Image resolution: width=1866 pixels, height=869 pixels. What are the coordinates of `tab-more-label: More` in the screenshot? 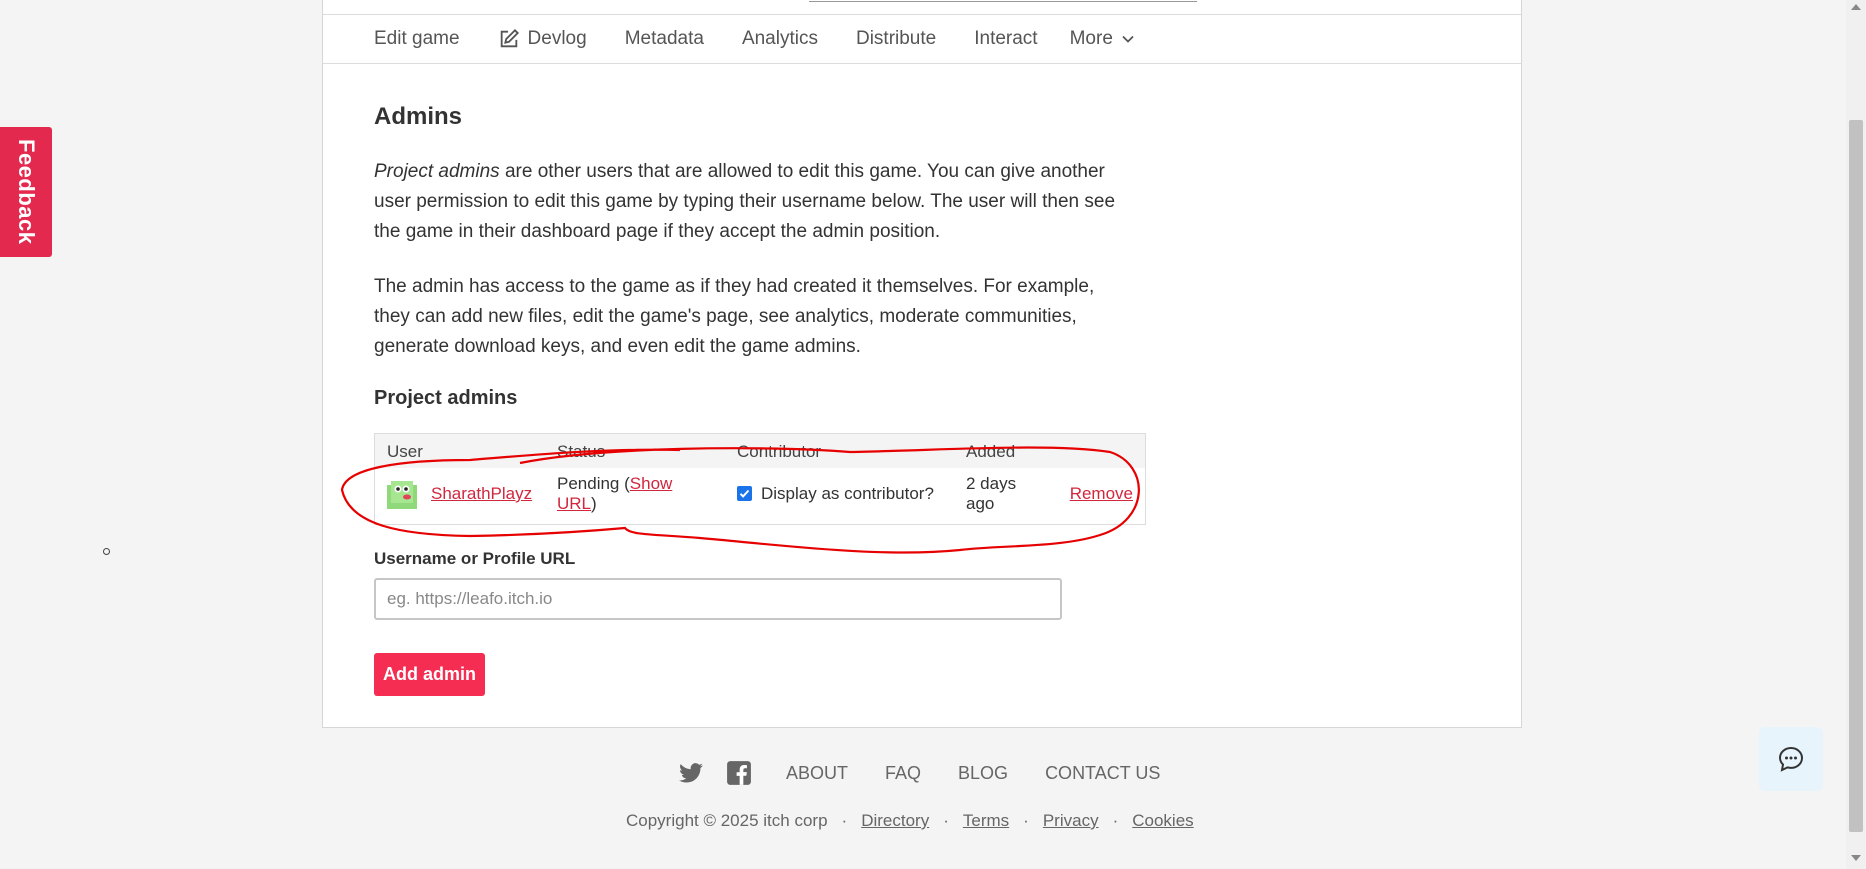 It's located at (1091, 38).